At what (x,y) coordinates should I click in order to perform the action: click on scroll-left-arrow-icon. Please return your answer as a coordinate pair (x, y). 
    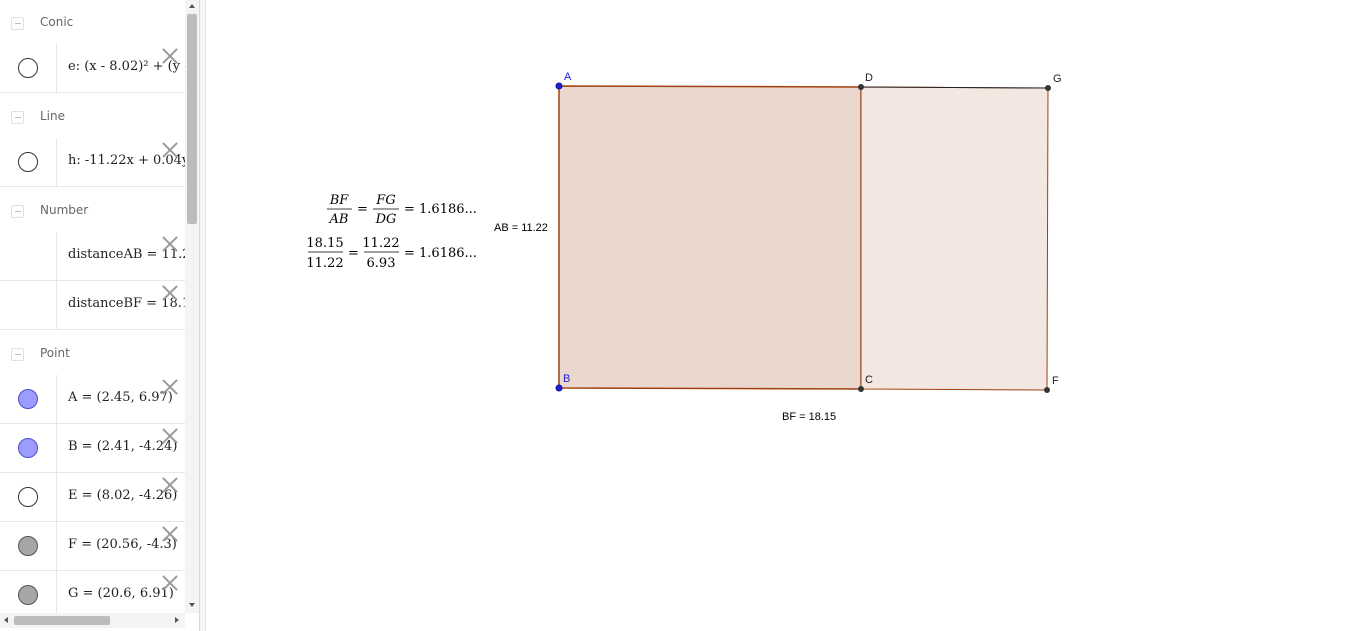
    Looking at the image, I should click on (6, 620).